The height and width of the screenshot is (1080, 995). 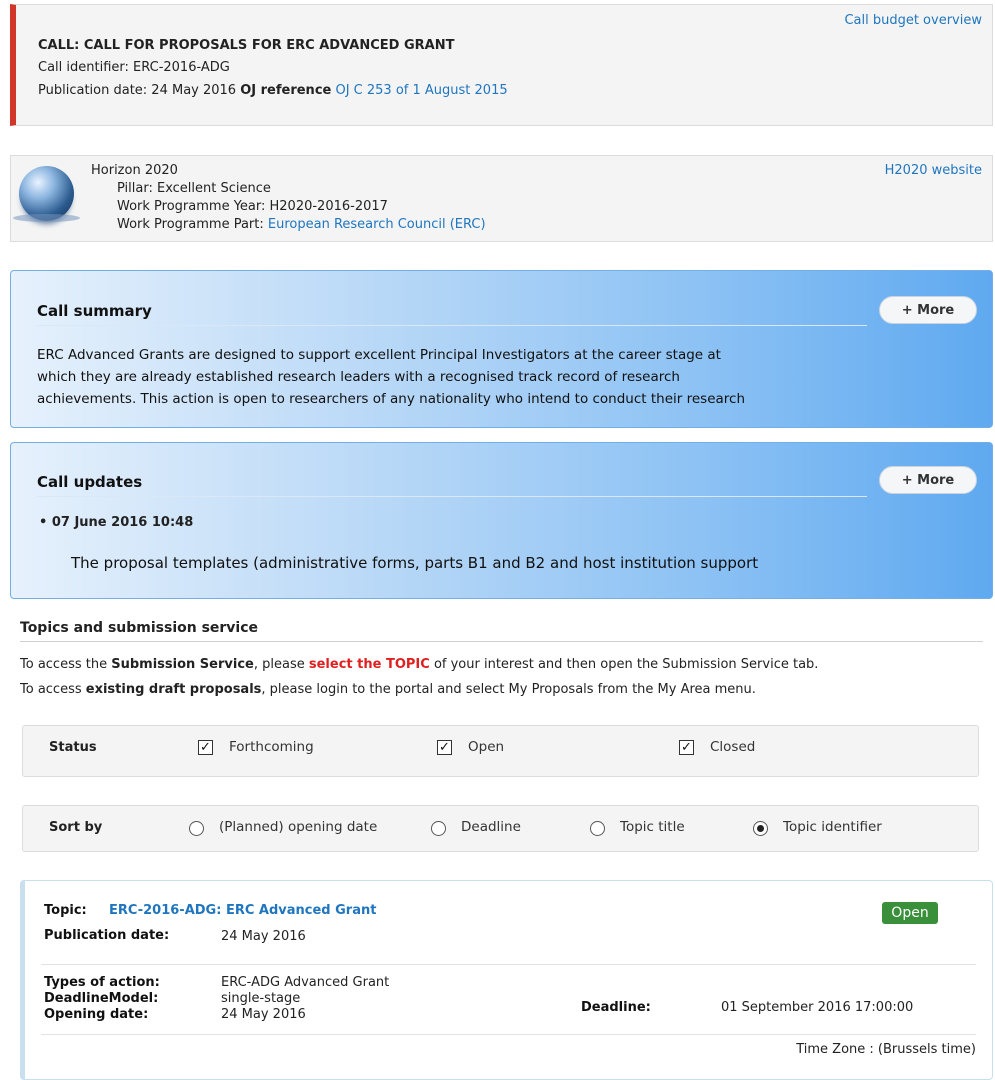 I want to click on publication-date-value: 24 May 2016, so click(x=263, y=936).